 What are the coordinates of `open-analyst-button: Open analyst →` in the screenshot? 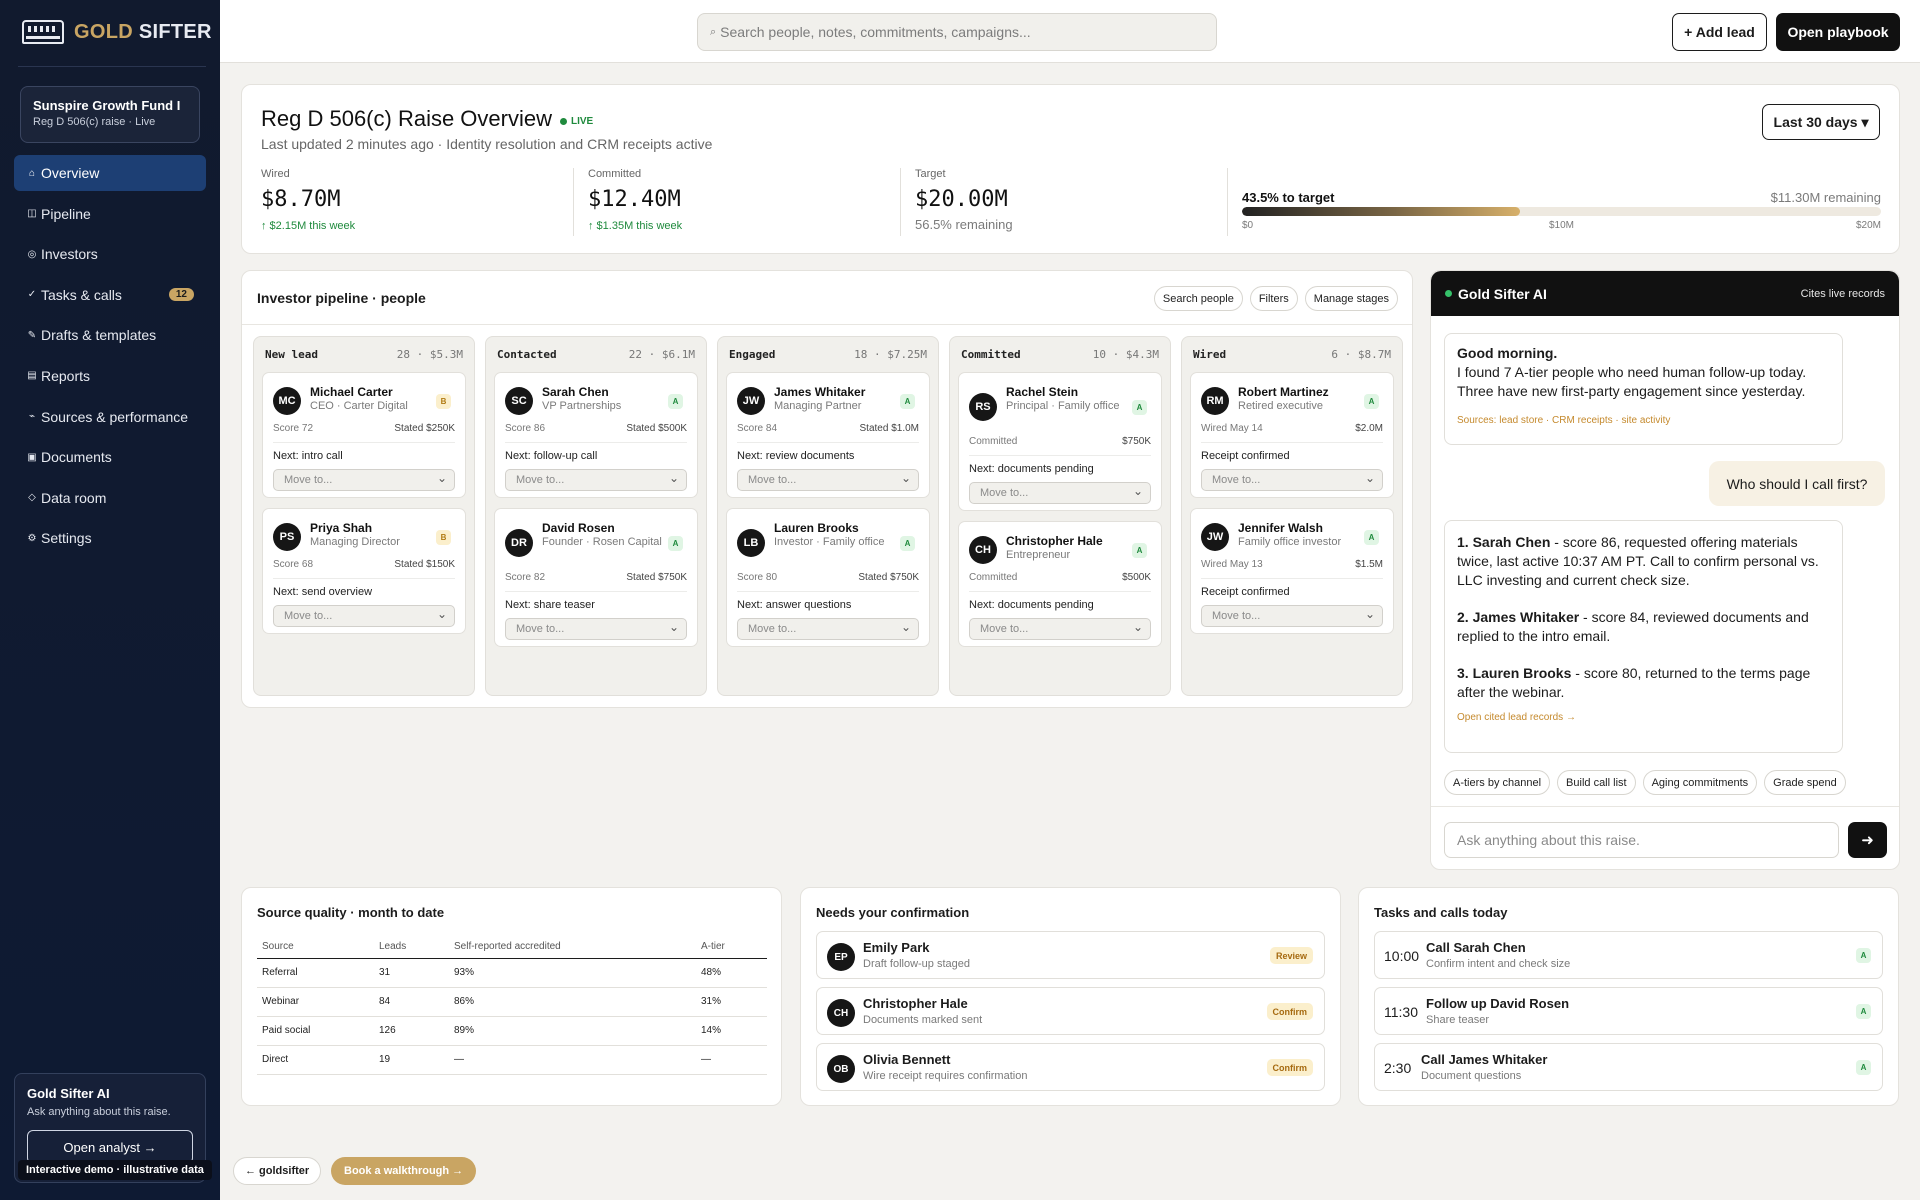 It's located at (110, 1147).